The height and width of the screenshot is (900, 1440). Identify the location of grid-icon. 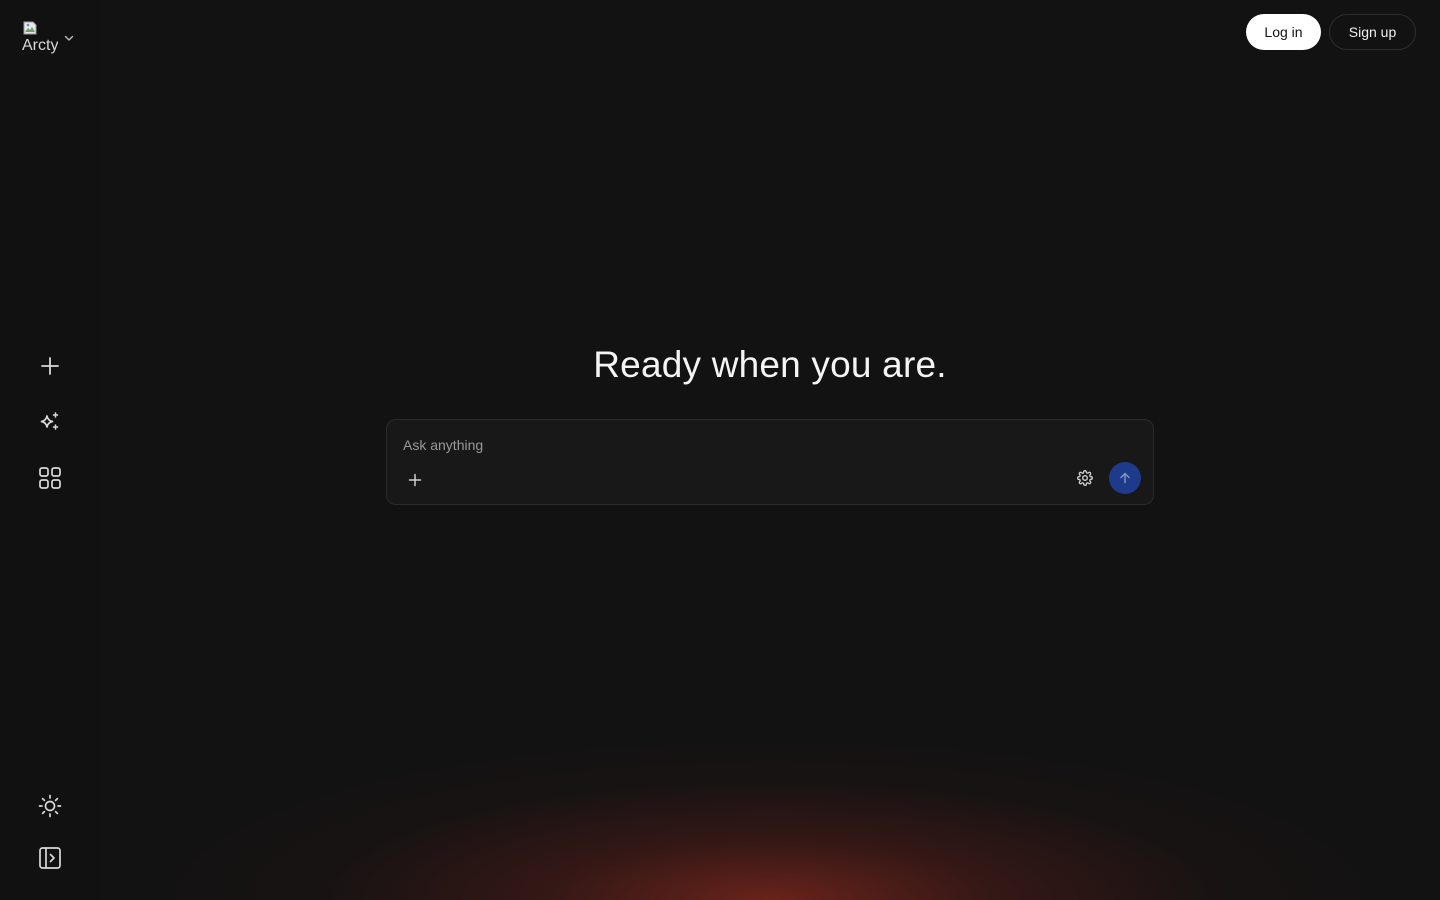
(50, 478).